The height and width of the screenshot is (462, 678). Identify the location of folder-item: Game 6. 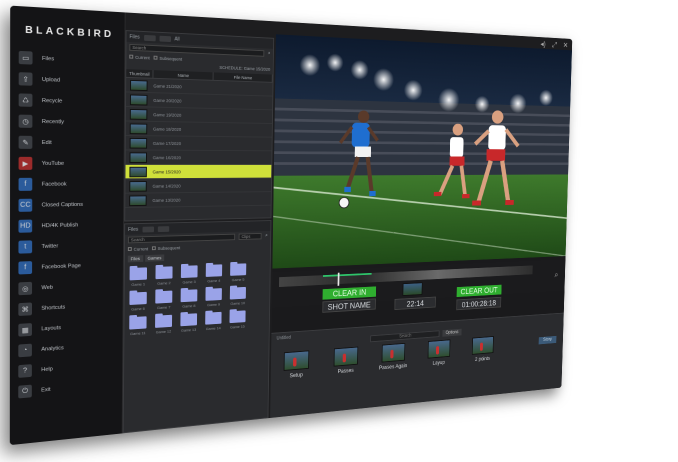
(137, 301).